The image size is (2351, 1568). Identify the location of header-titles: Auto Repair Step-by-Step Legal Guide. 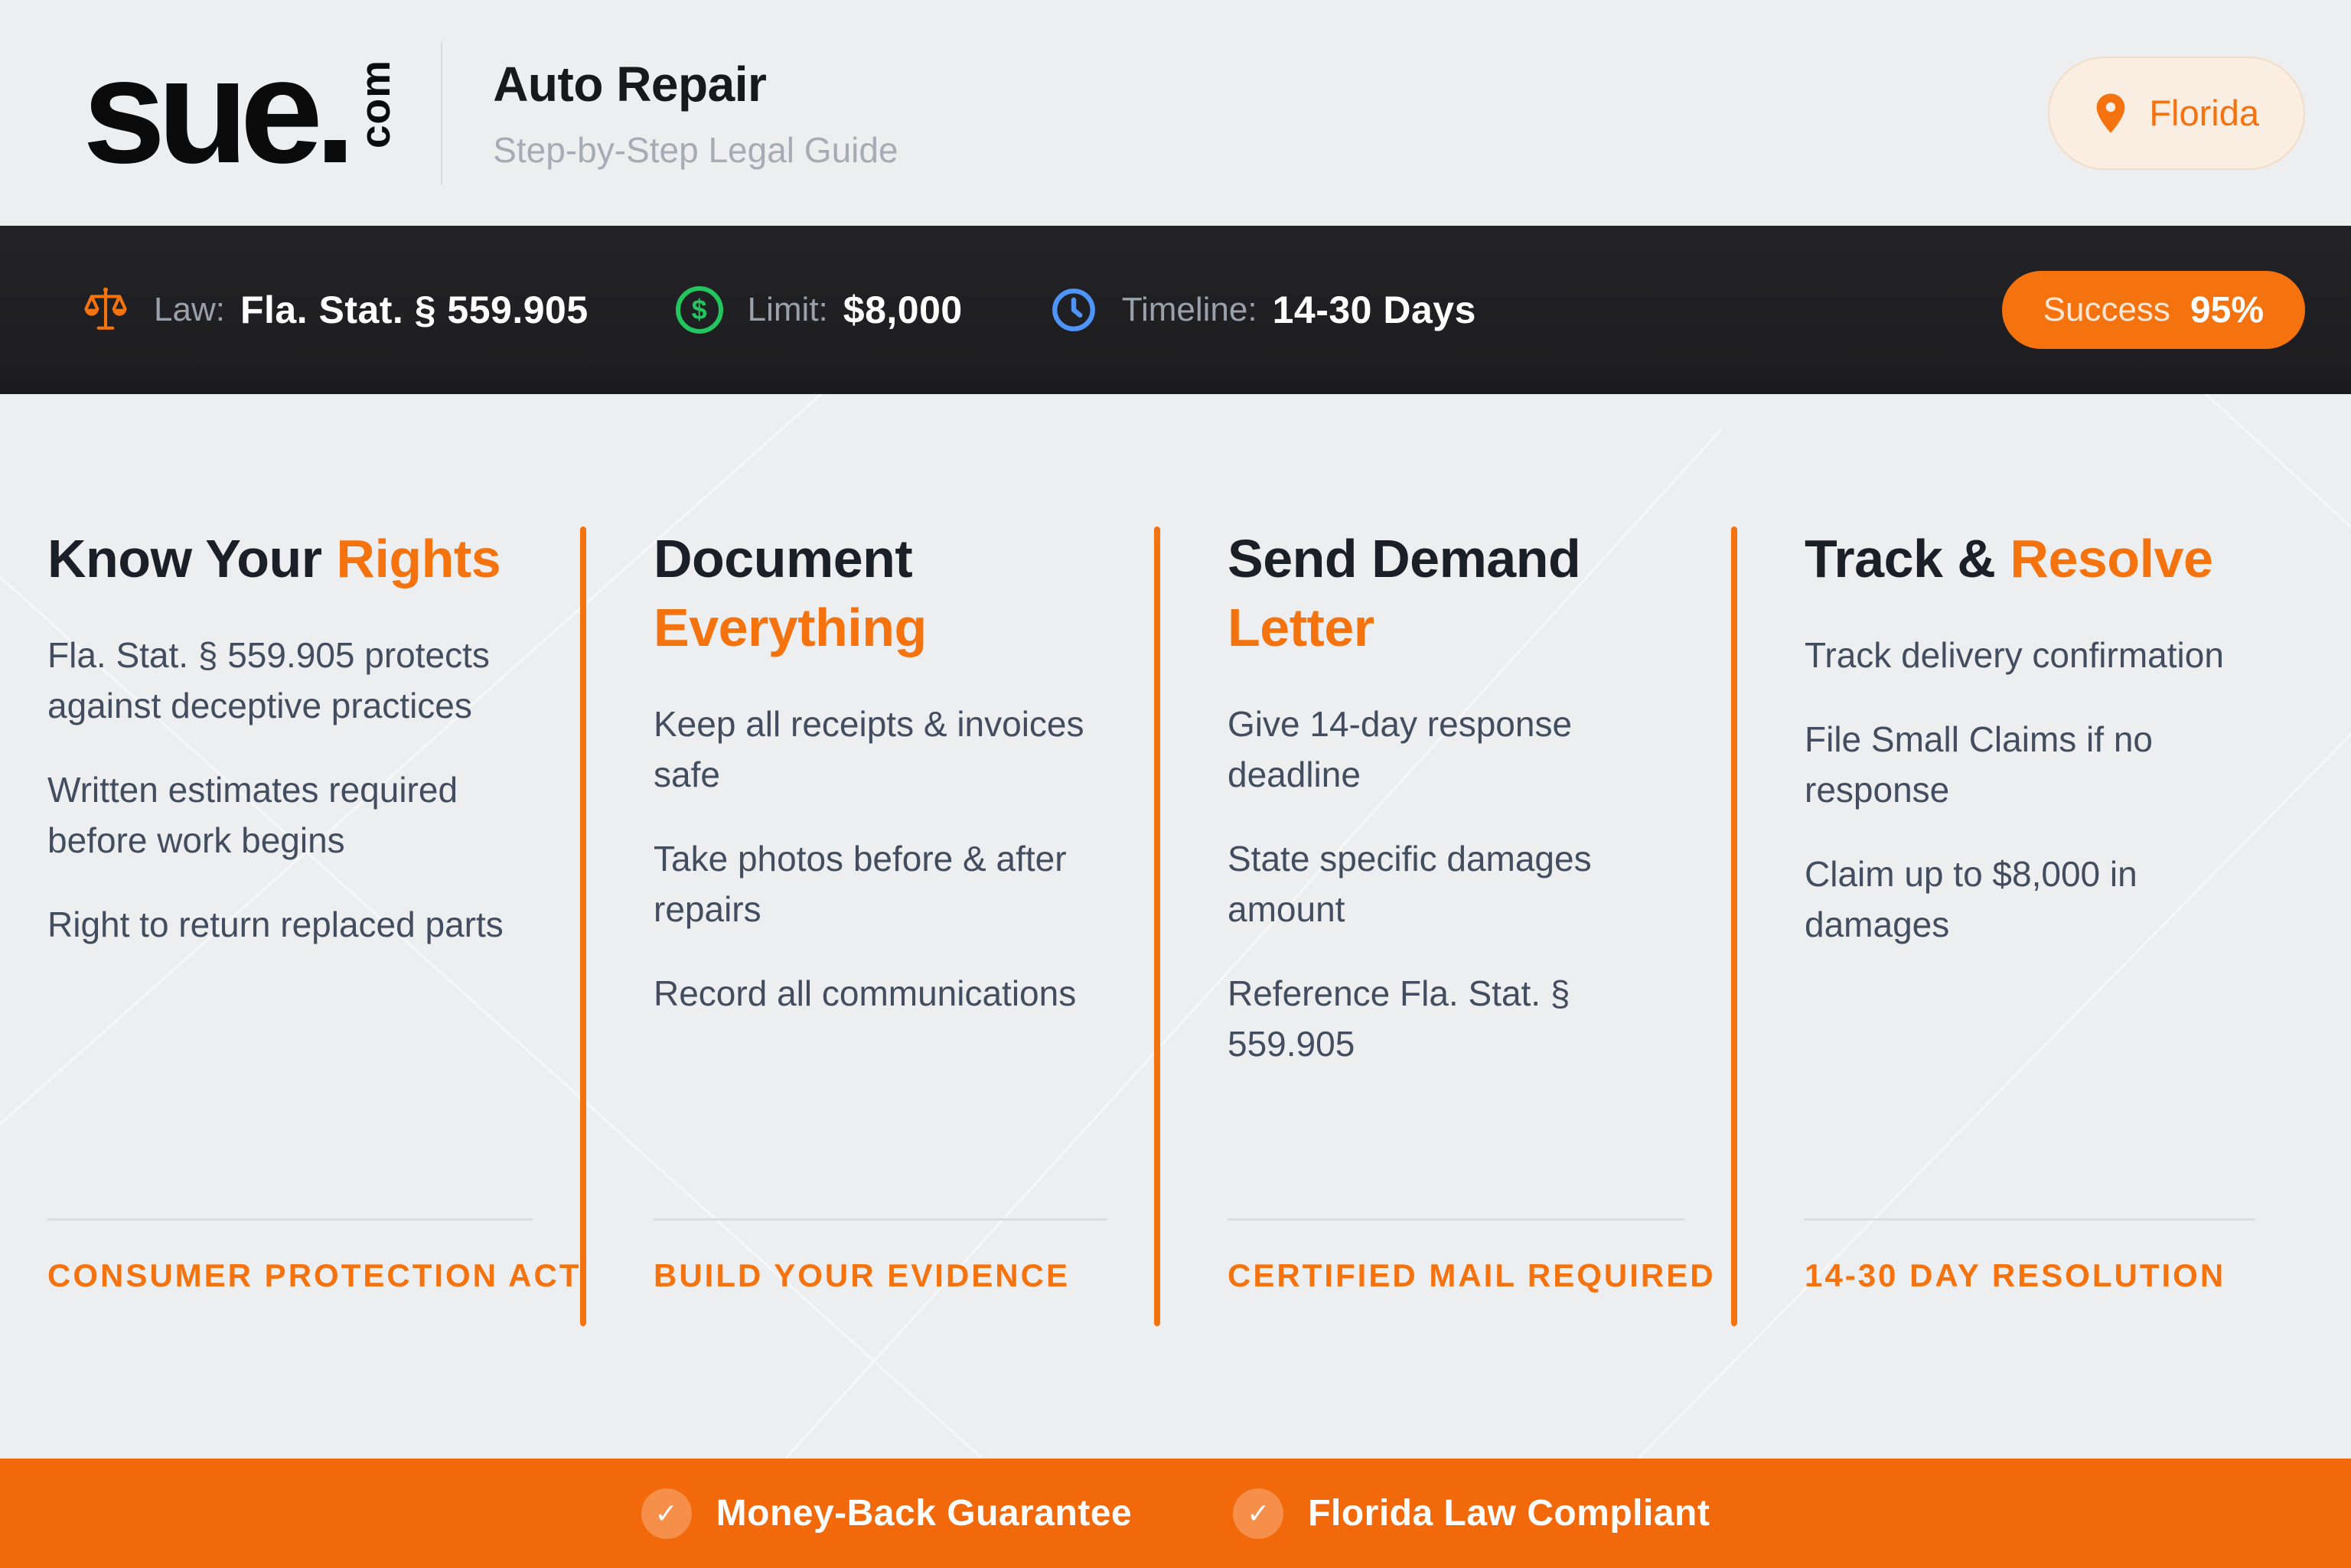
(695, 113).